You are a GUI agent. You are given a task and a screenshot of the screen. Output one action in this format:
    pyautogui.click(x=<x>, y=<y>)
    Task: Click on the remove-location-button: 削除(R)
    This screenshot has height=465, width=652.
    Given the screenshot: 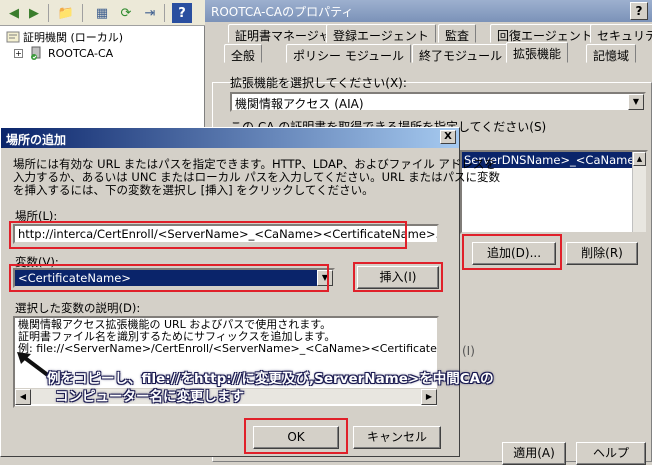 What is the action you would take?
    pyautogui.click(x=602, y=253)
    